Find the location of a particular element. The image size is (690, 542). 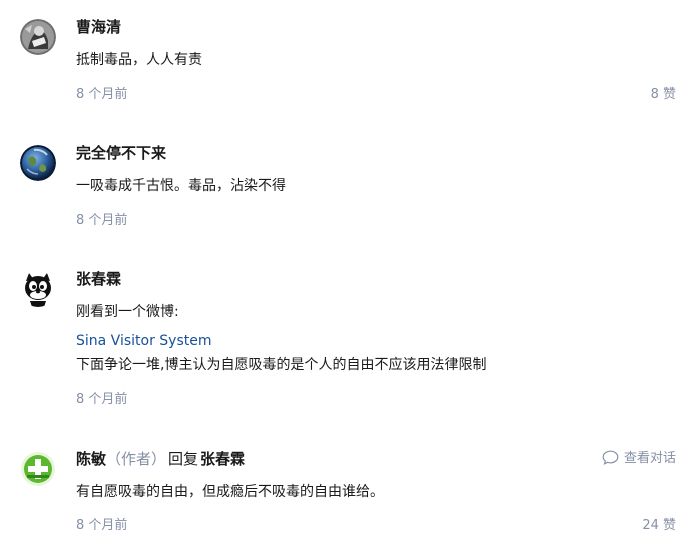

author-name: 曹海清 is located at coordinates (98, 27).